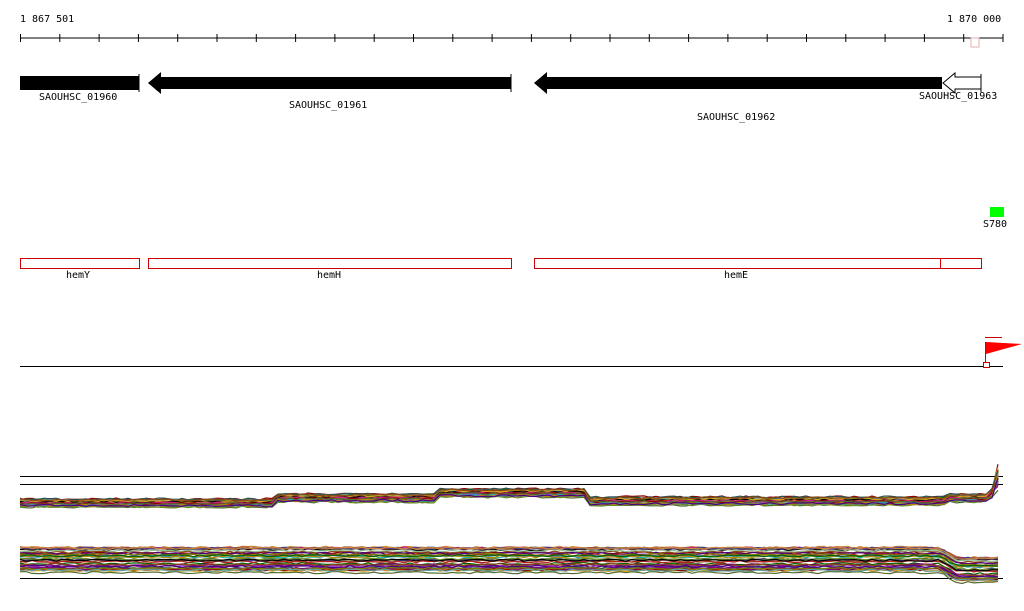 The image size is (1024, 611). What do you see at coordinates (975, 42) in the screenshot?
I see `ruler-position-marker` at bounding box center [975, 42].